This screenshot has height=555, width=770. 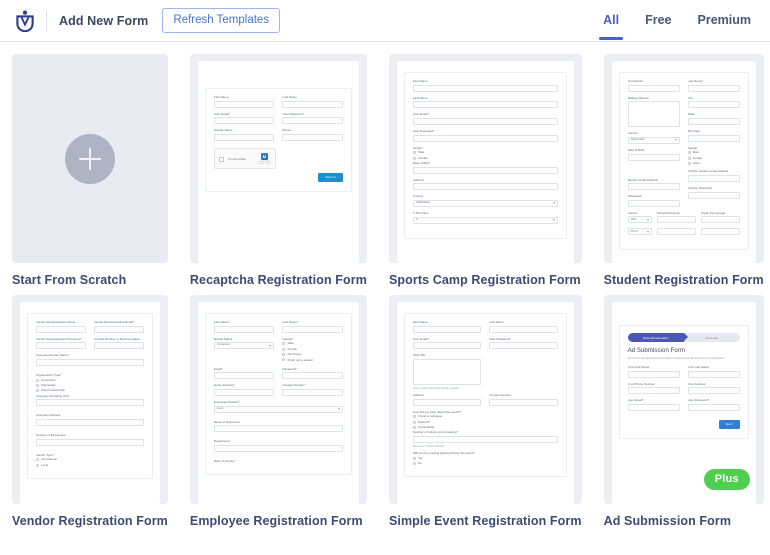 I want to click on radio-option: International, so click(x=90, y=460).